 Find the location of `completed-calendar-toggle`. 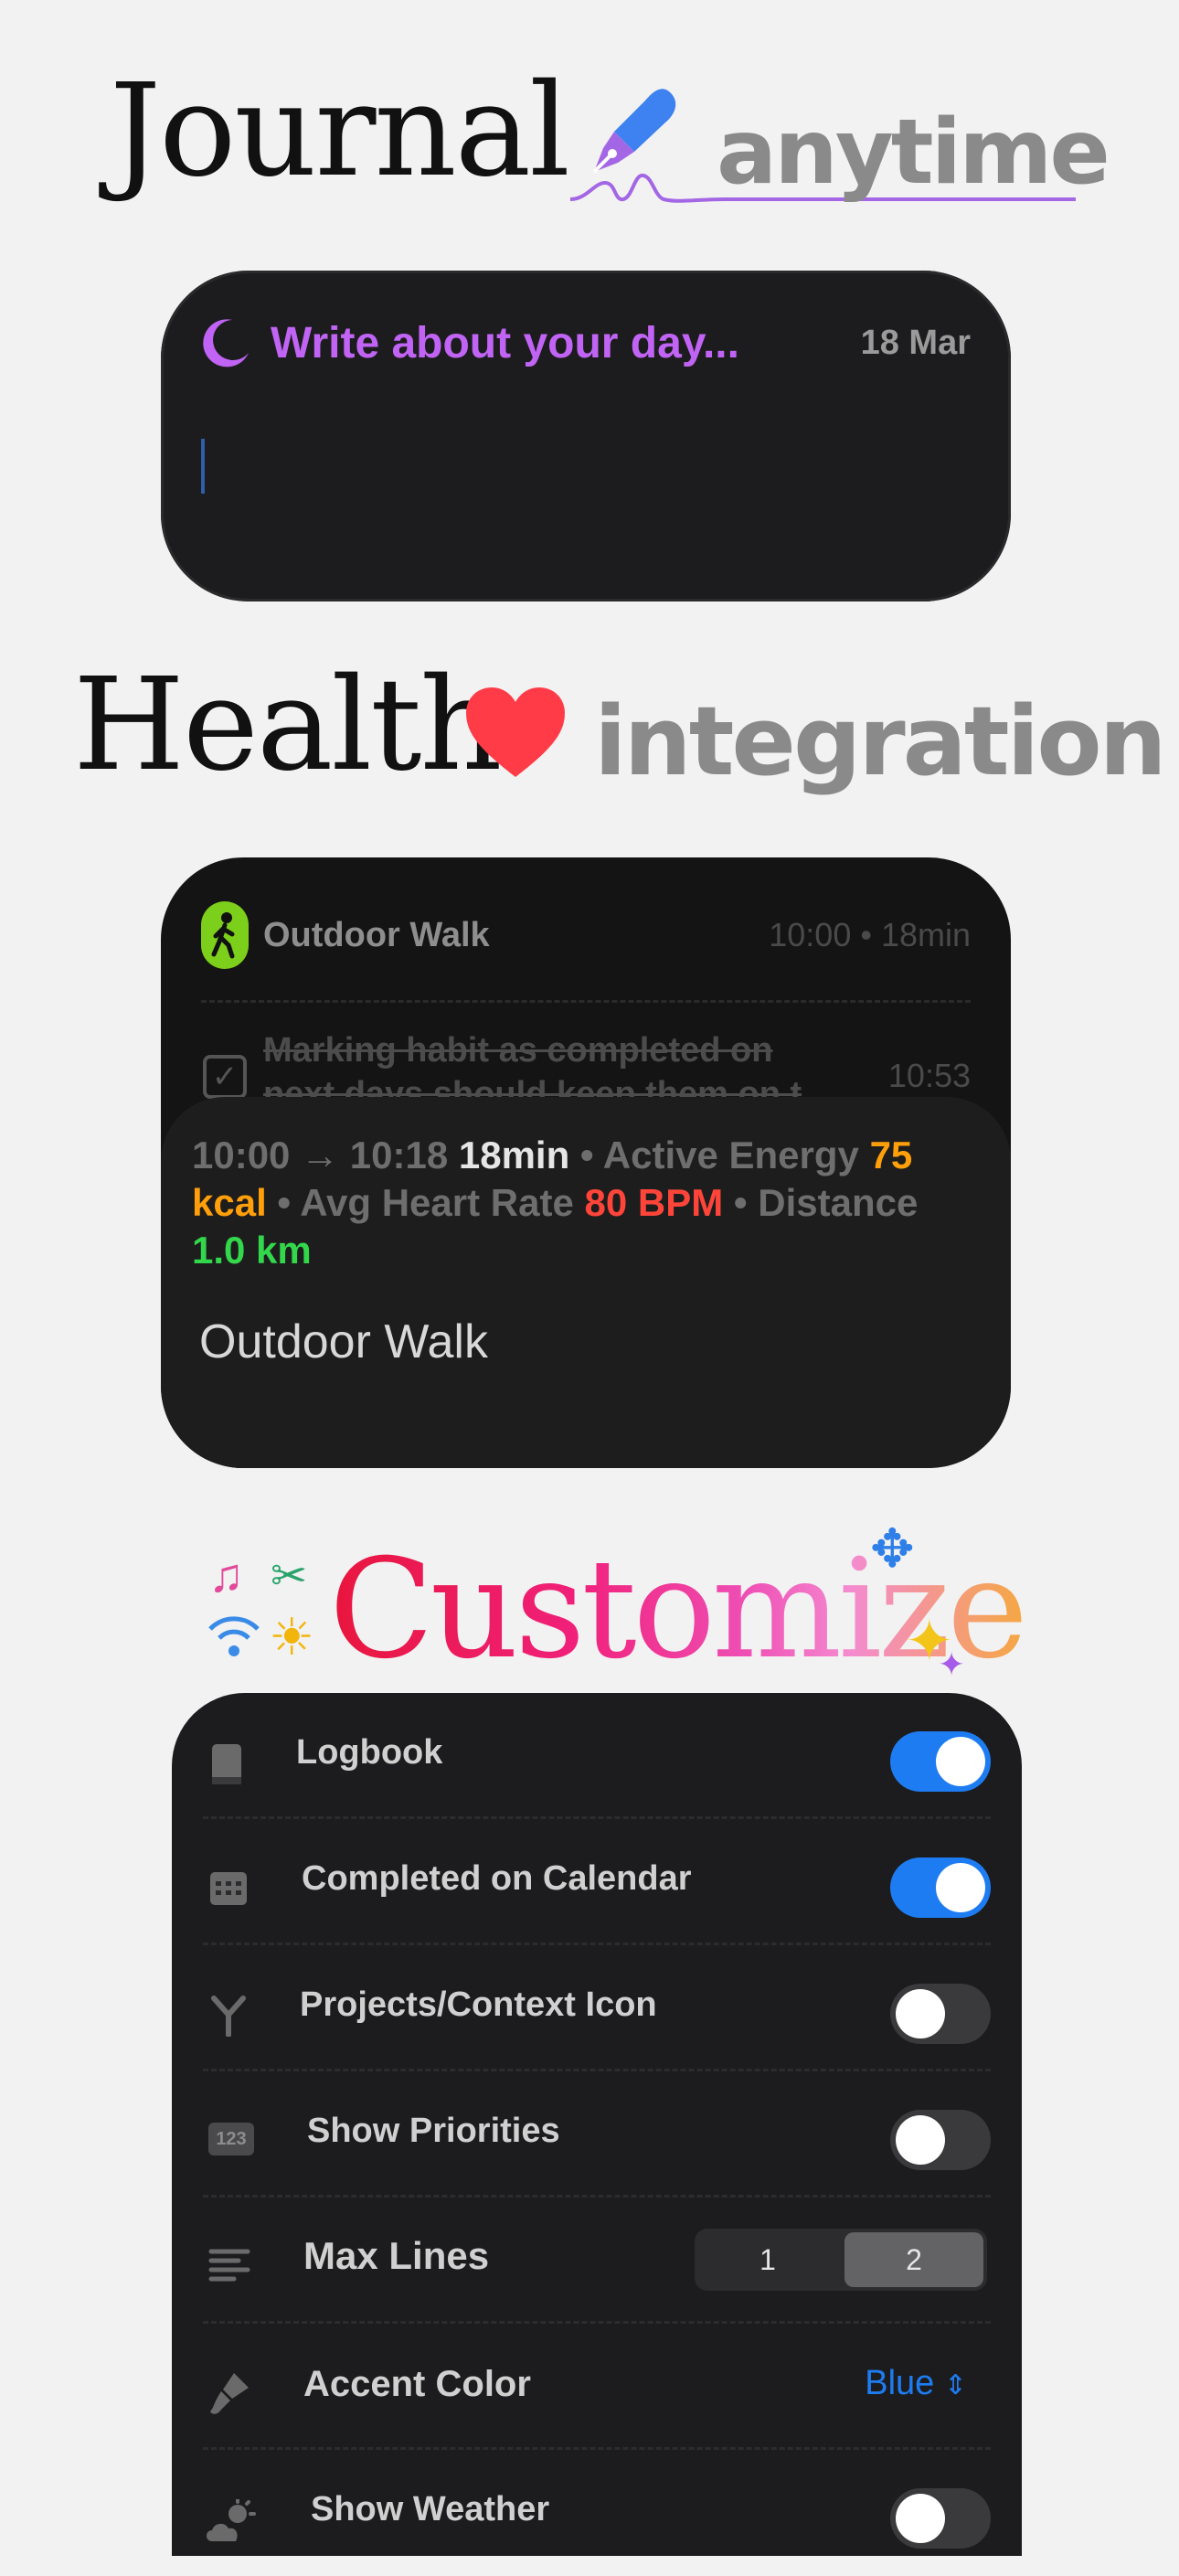

completed-calendar-toggle is located at coordinates (940, 1887).